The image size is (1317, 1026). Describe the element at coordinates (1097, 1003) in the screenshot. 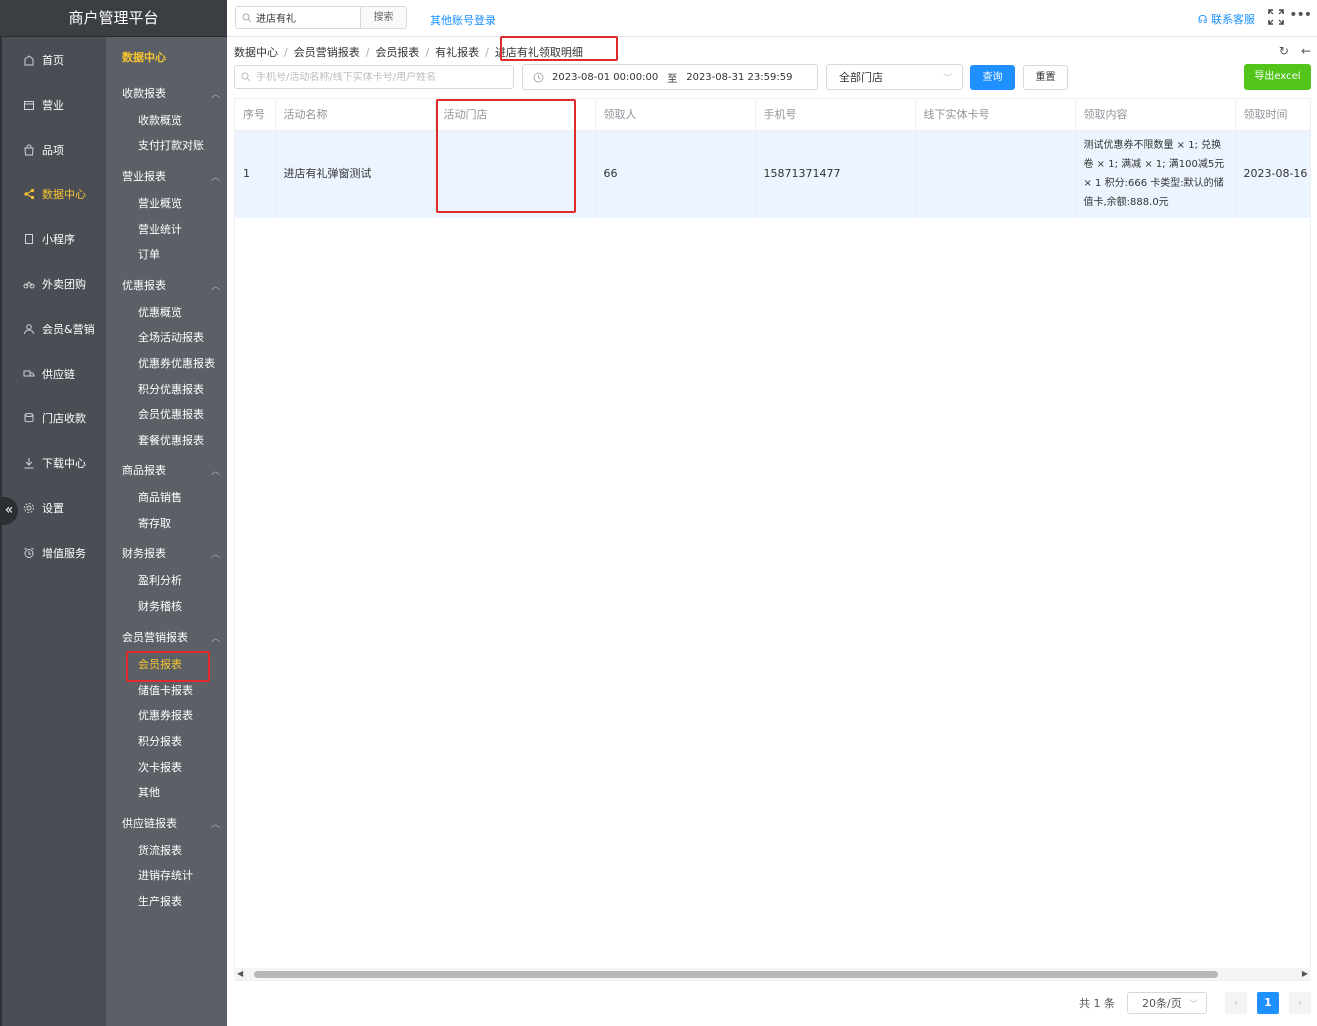

I see `total-count: 共 1 条` at that location.